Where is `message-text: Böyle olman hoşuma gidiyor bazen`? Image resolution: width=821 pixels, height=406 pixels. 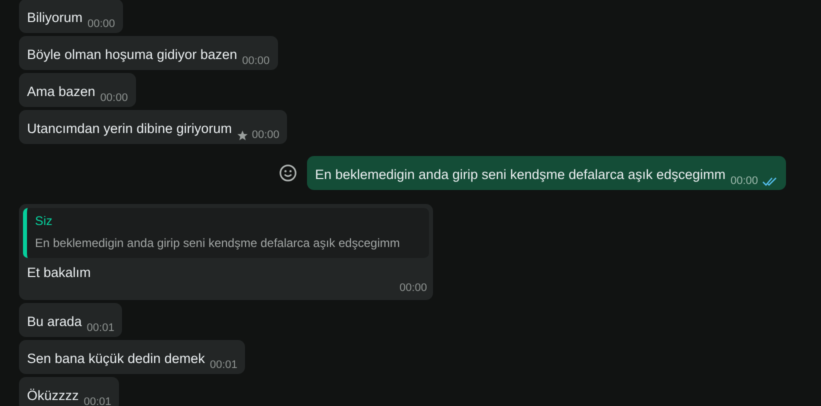
message-text: Böyle olman hoşuma gidiyor bazen is located at coordinates (132, 55).